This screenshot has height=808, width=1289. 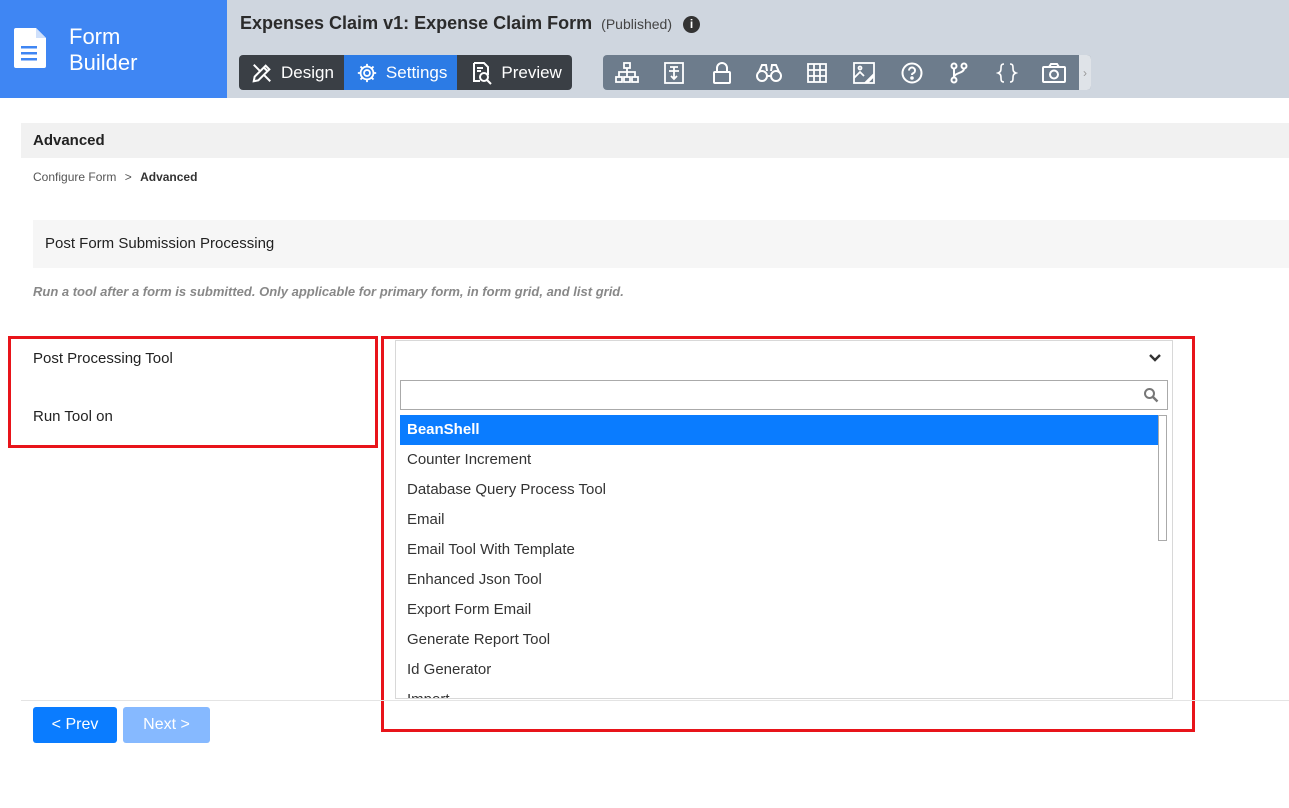 What do you see at coordinates (960, 73) in the screenshot?
I see `branch-icon` at bounding box center [960, 73].